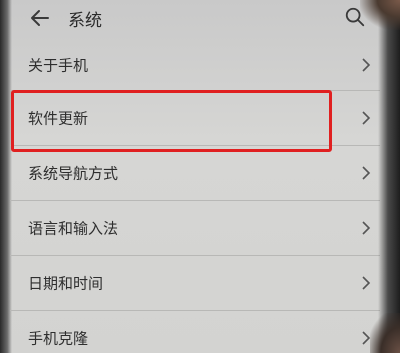  I want to click on settings-item-date-time: 日期和时间, so click(195, 283).